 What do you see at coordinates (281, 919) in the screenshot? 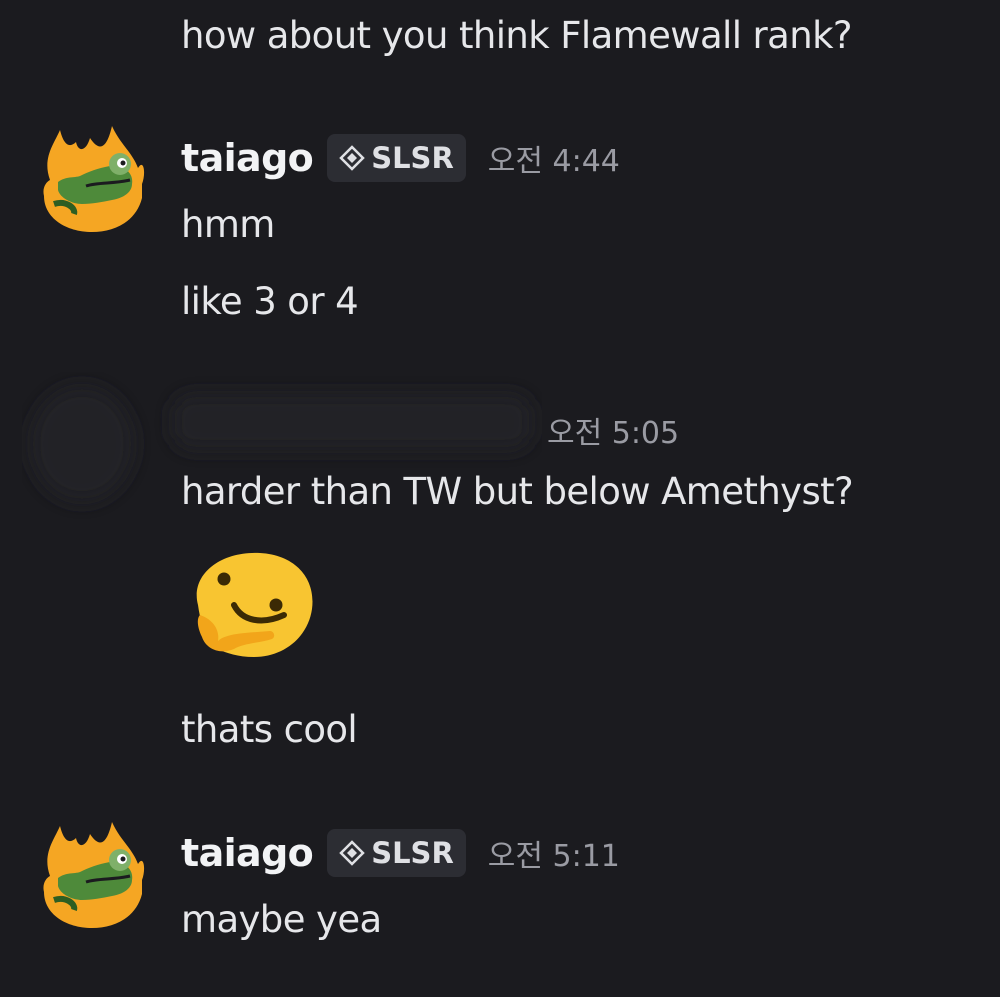
I see `message-text: maybe yea` at bounding box center [281, 919].